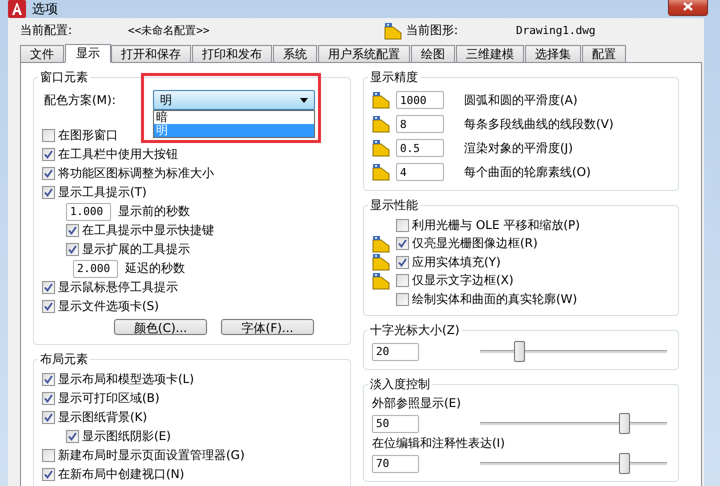 This screenshot has height=486, width=720. Describe the element at coordinates (95, 269) in the screenshot. I see `number-field: 2.000` at that location.